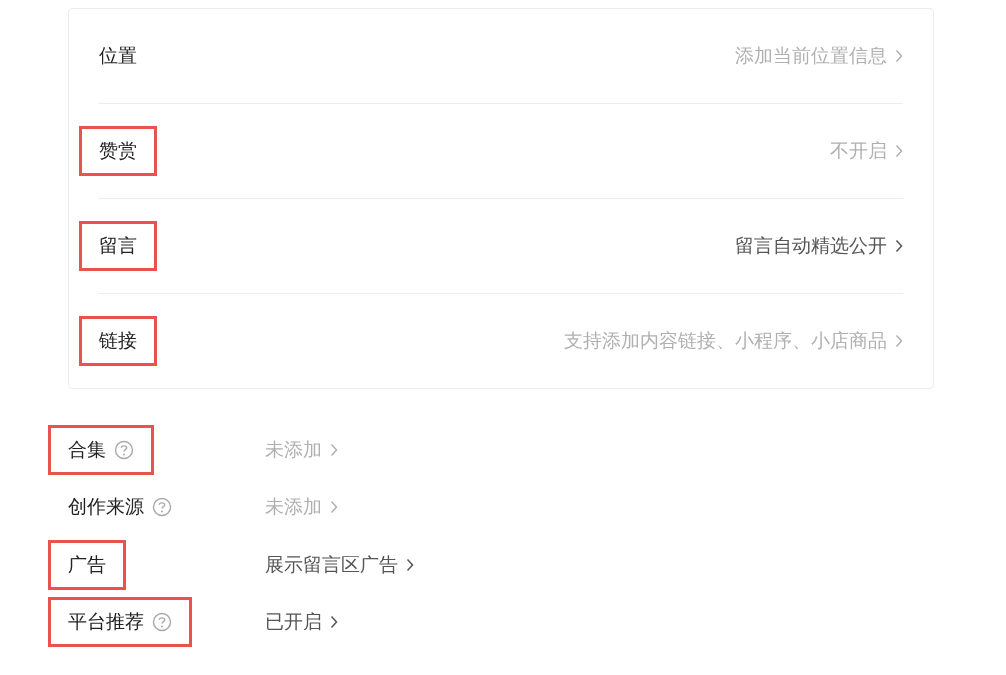  Describe the element at coordinates (819, 56) in the screenshot. I see `value-link: 添加当前位置信息` at that location.